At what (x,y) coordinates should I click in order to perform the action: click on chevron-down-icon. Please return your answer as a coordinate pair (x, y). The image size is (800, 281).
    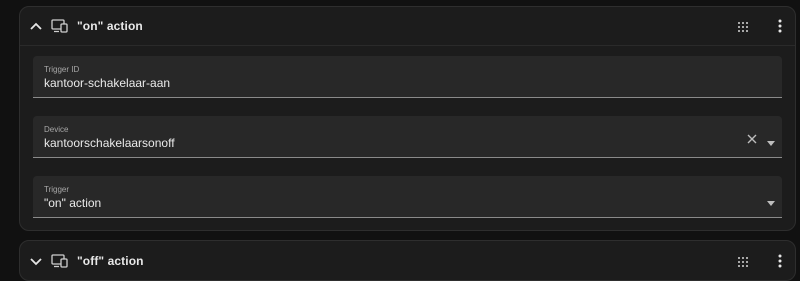
    Looking at the image, I should click on (36, 262).